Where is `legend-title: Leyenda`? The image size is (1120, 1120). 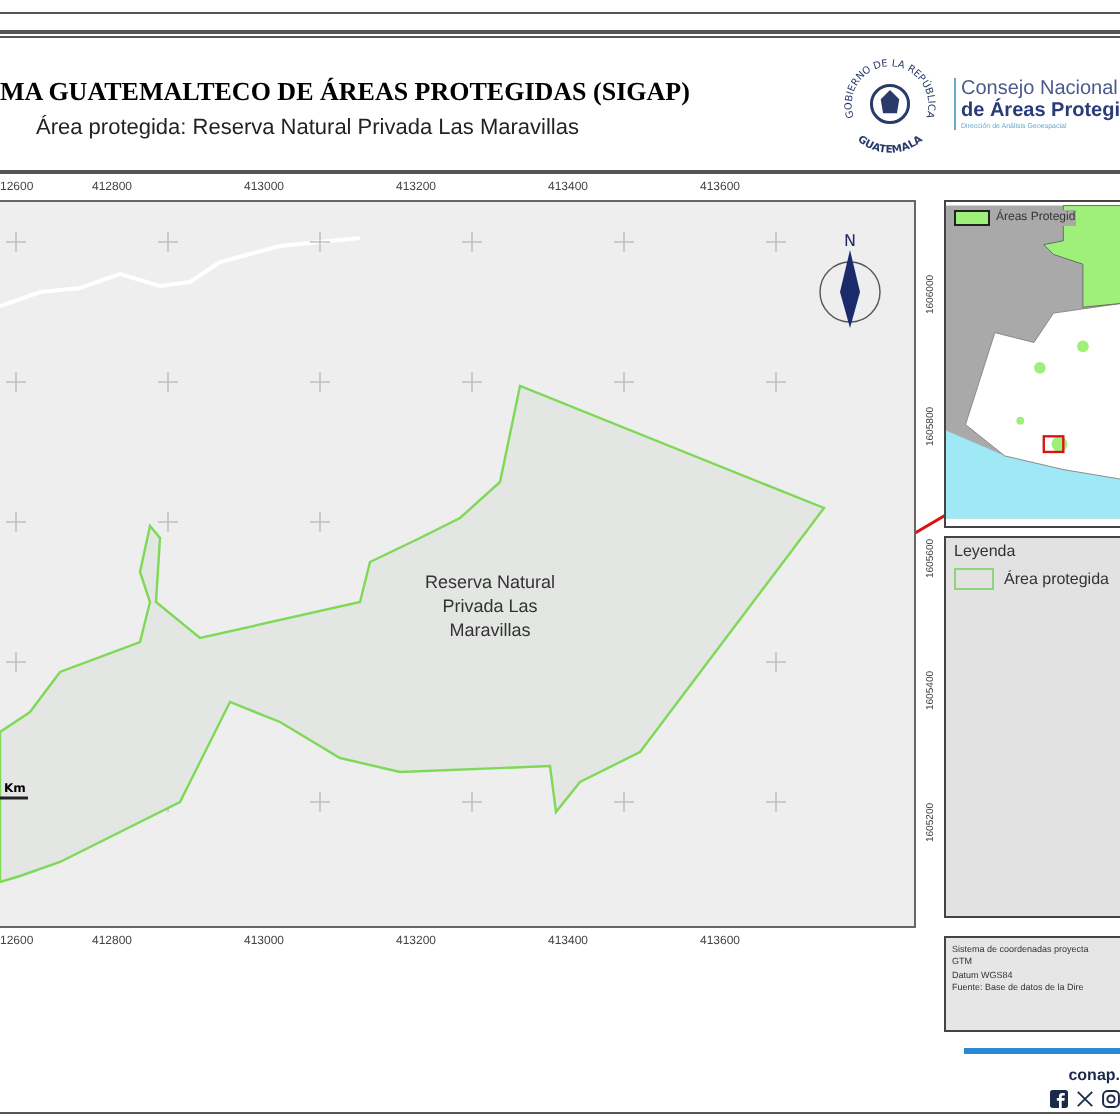
legend-title: Leyenda is located at coordinates (986, 551).